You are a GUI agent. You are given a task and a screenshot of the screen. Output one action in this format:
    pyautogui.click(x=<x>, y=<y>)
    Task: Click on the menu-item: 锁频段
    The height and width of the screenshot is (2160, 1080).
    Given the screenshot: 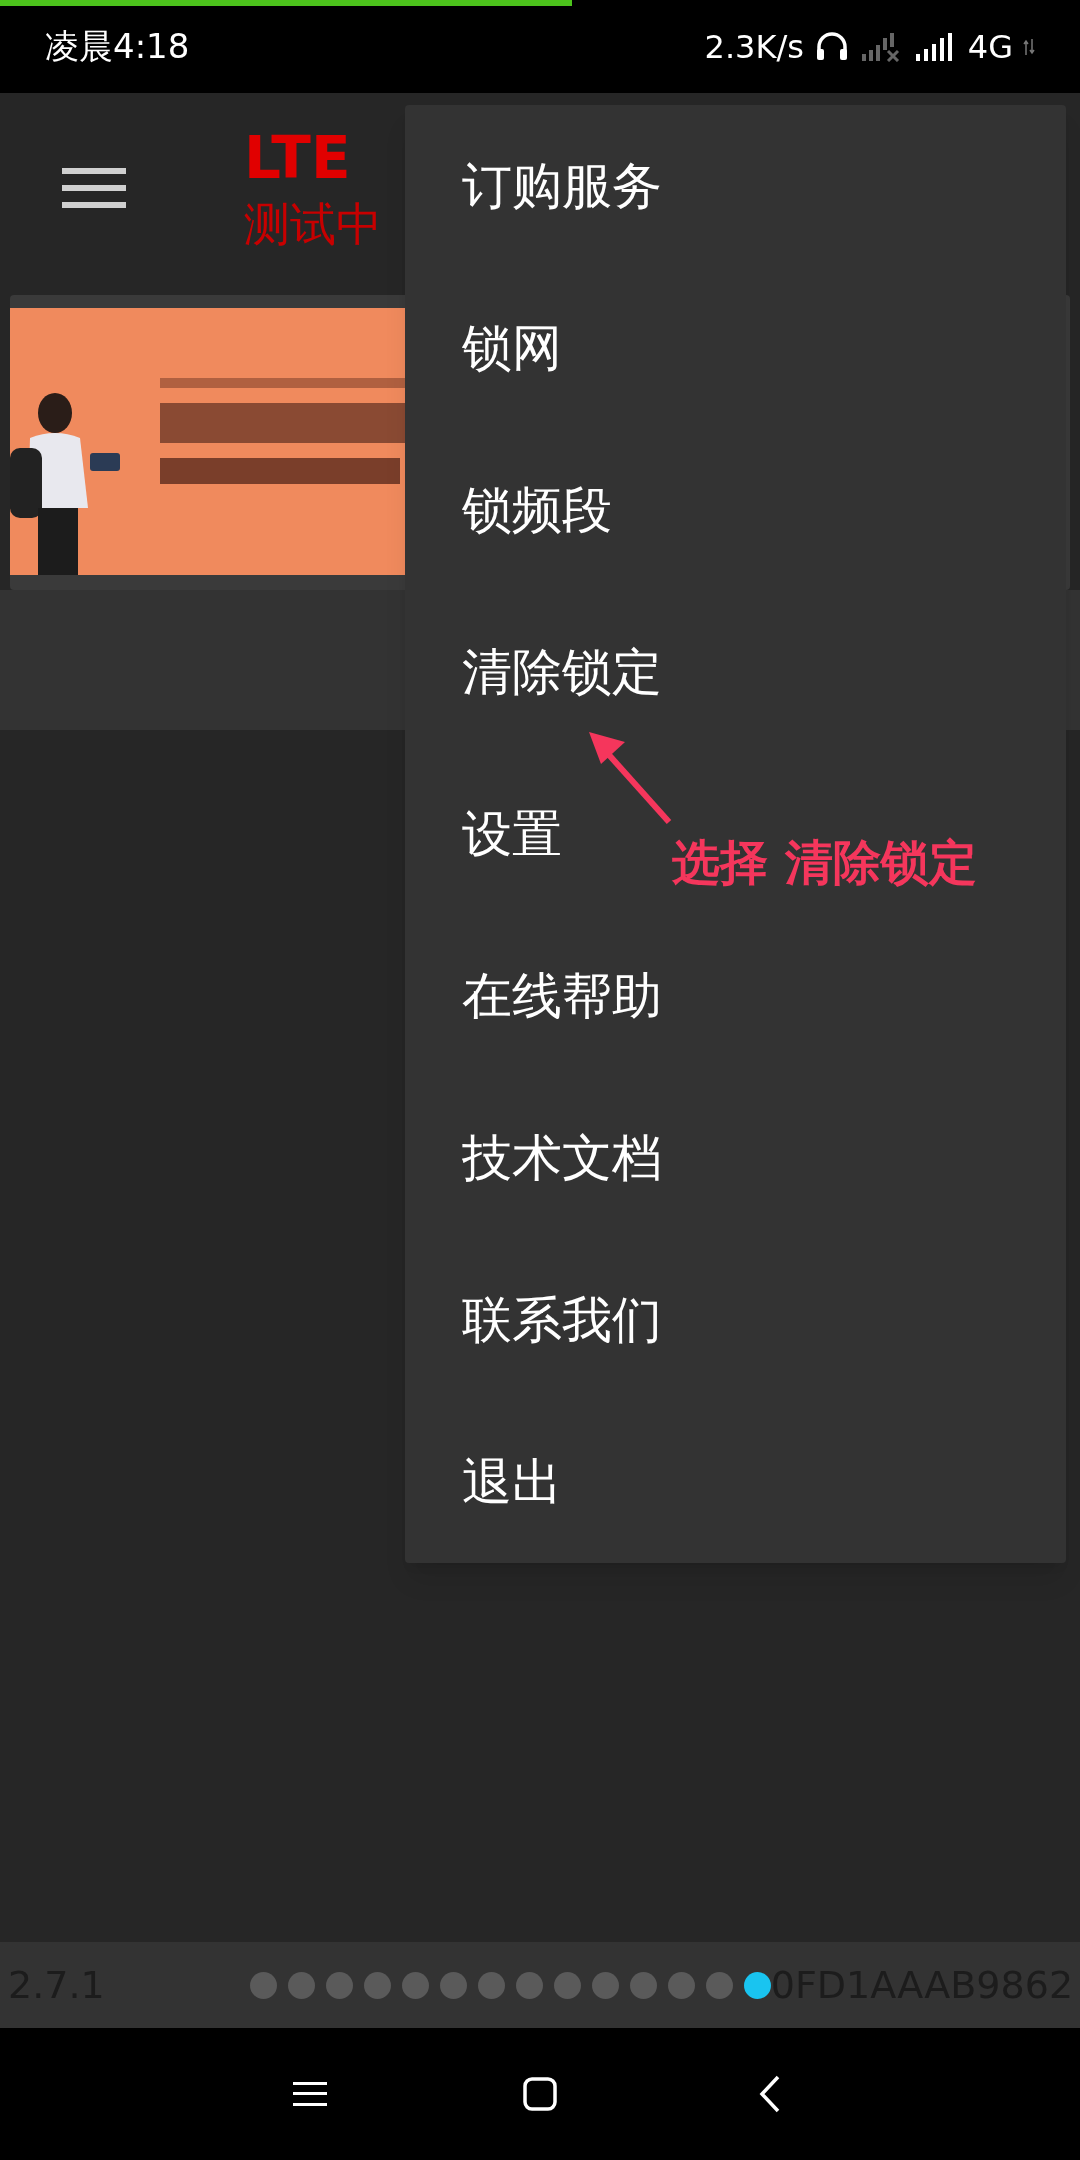 What is the action you would take?
    pyautogui.click(x=537, y=510)
    